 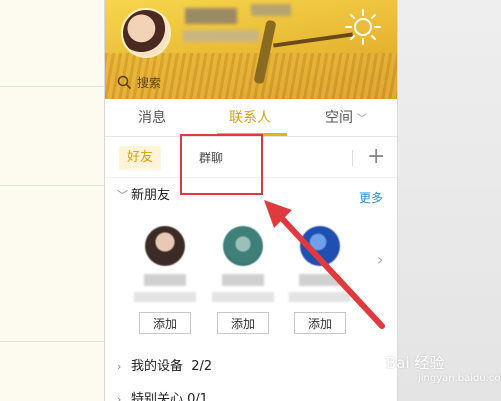 I want to click on weather-sun-icon, so click(x=363, y=27).